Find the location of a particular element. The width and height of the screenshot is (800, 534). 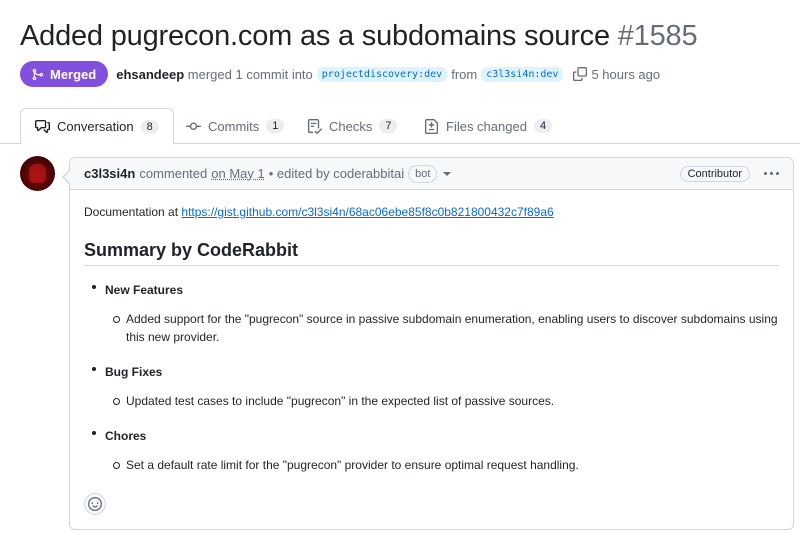

merge-time: 5 hours ago is located at coordinates (625, 74).